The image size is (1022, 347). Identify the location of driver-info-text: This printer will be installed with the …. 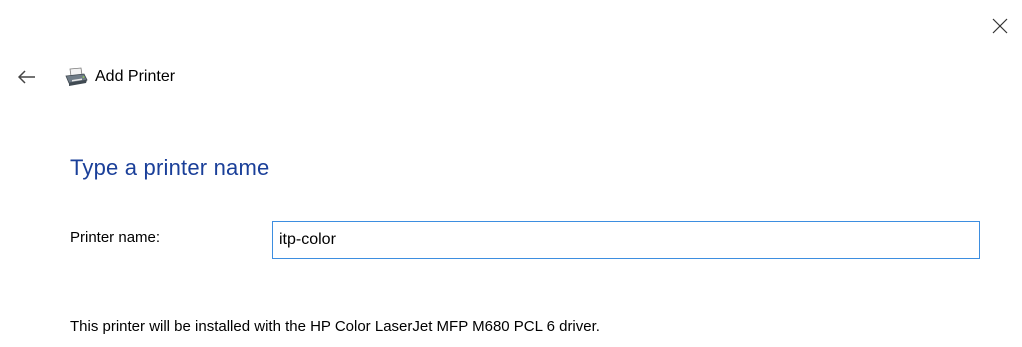
(335, 326).